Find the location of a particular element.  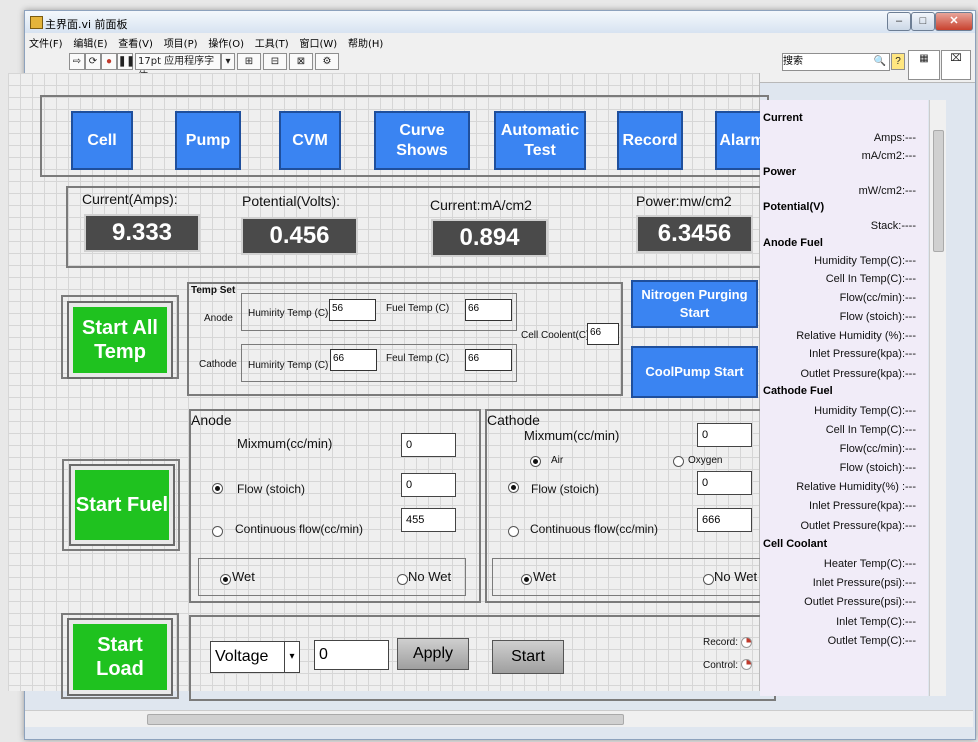

cathode-mix-input: 0 is located at coordinates (724, 435).